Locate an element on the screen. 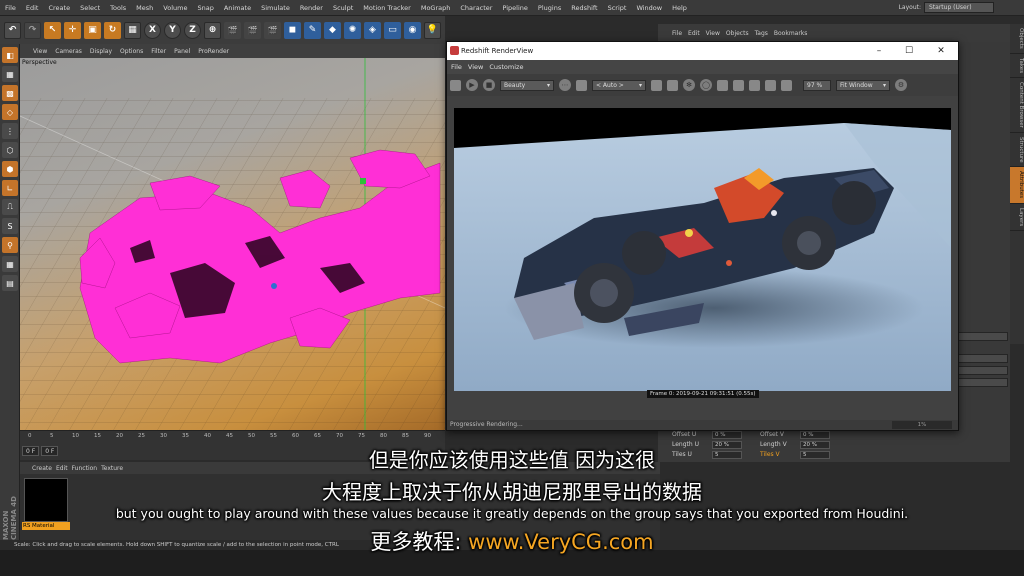 The image size is (1024, 576). snapshot-icon is located at coordinates (455, 85).